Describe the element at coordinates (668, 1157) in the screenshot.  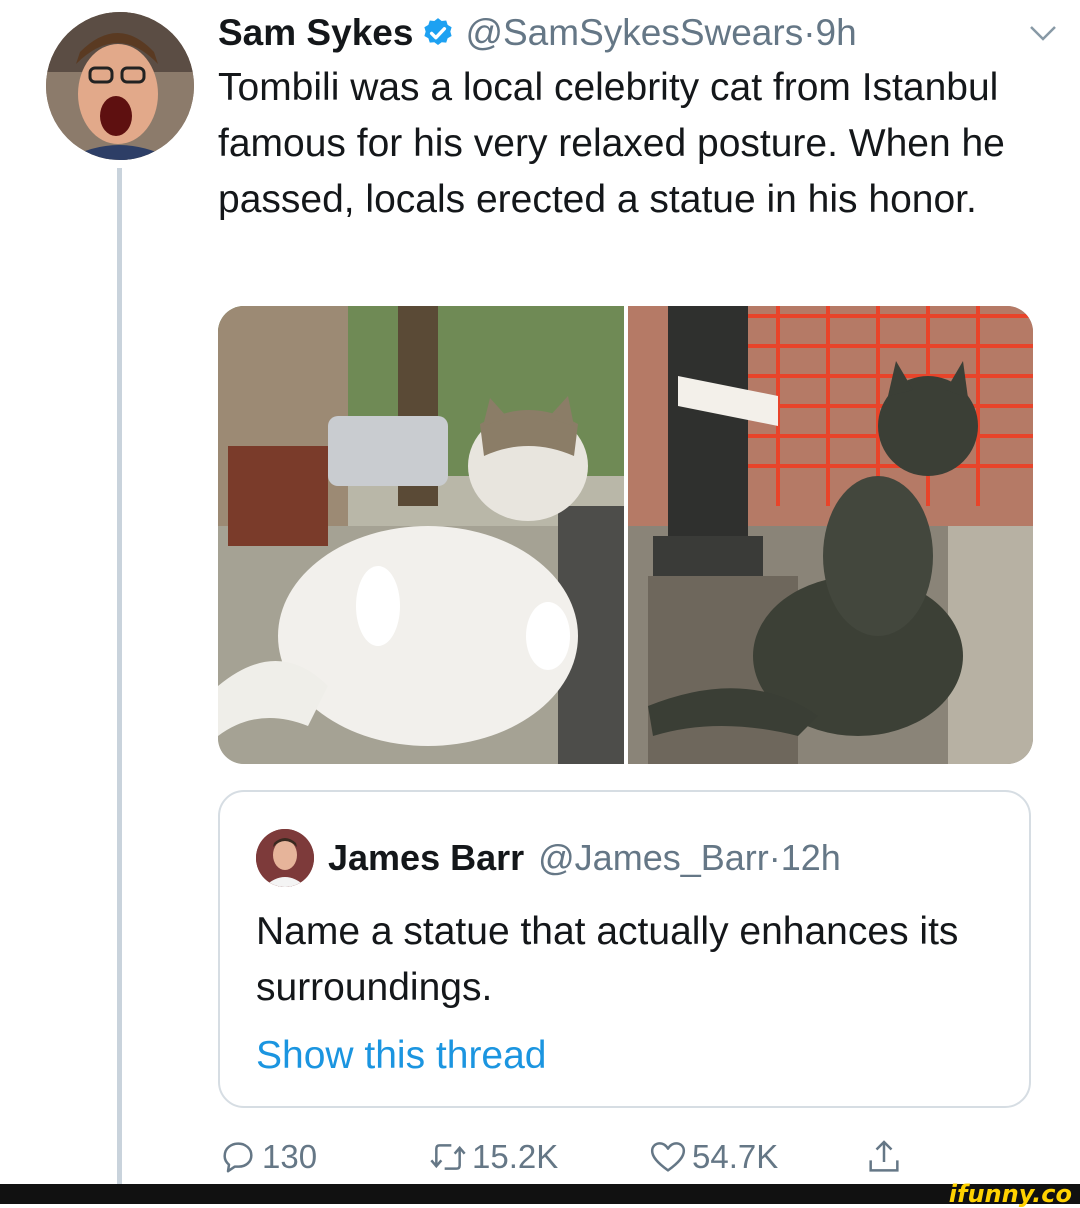
I see `like-icon` at that location.